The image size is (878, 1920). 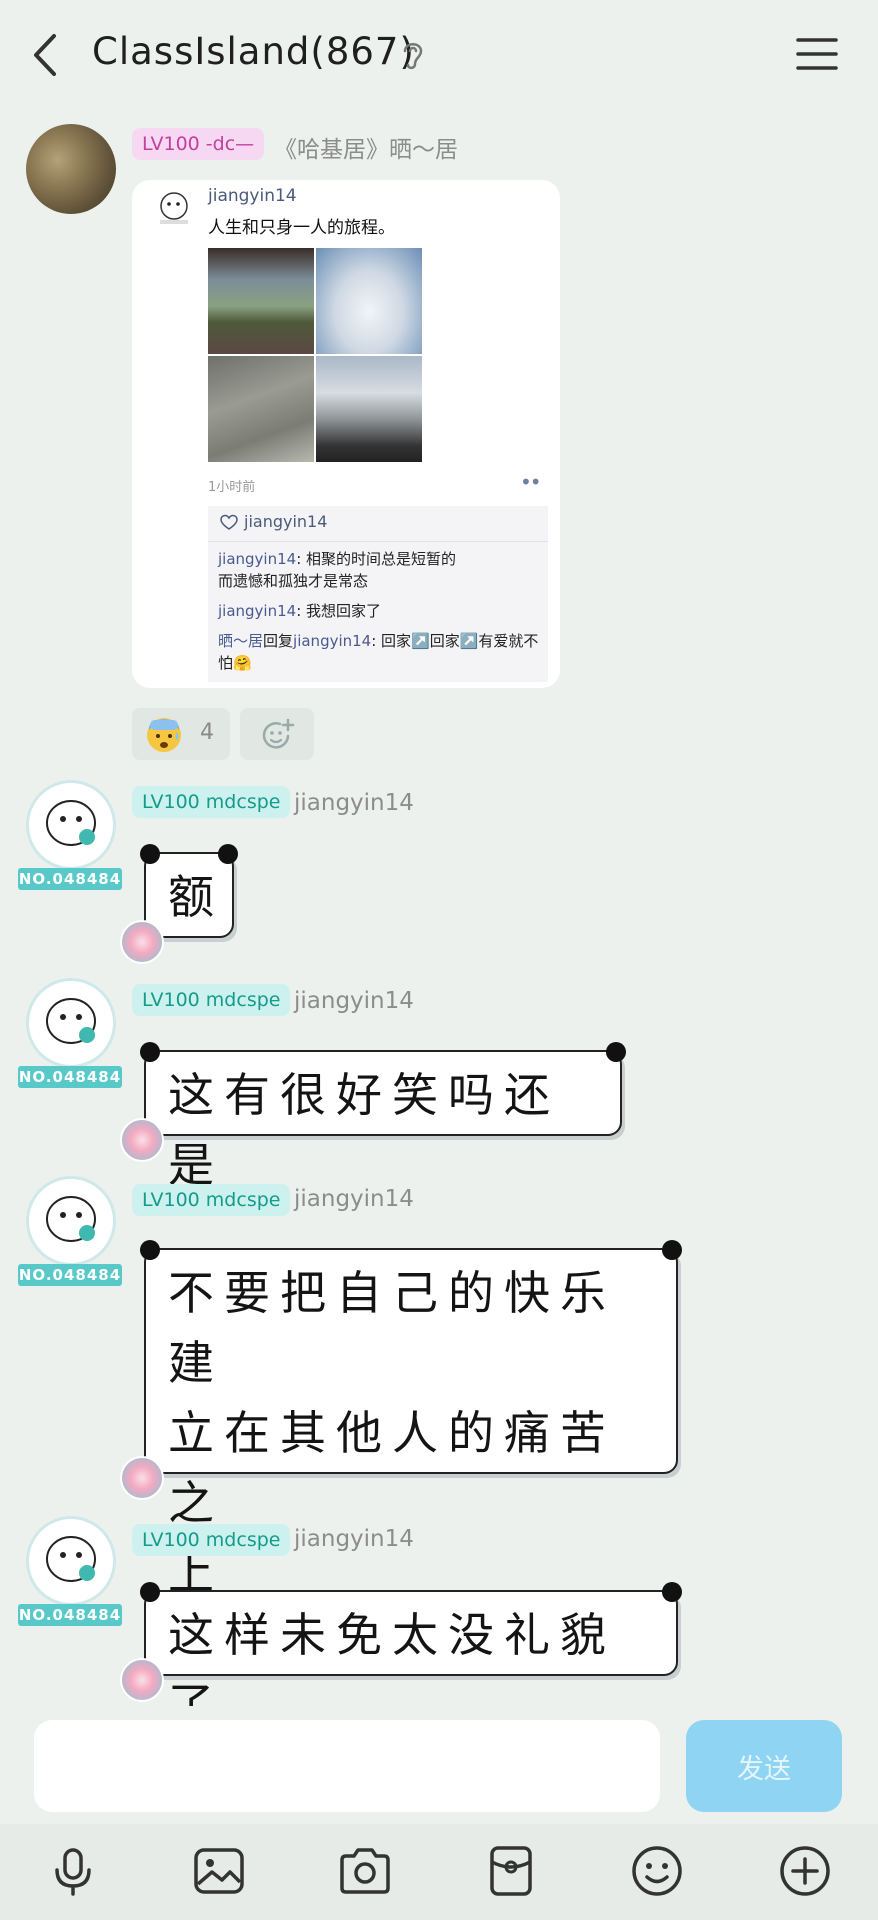 What do you see at coordinates (369, 301) in the screenshot?
I see `post-photo-clouds` at bounding box center [369, 301].